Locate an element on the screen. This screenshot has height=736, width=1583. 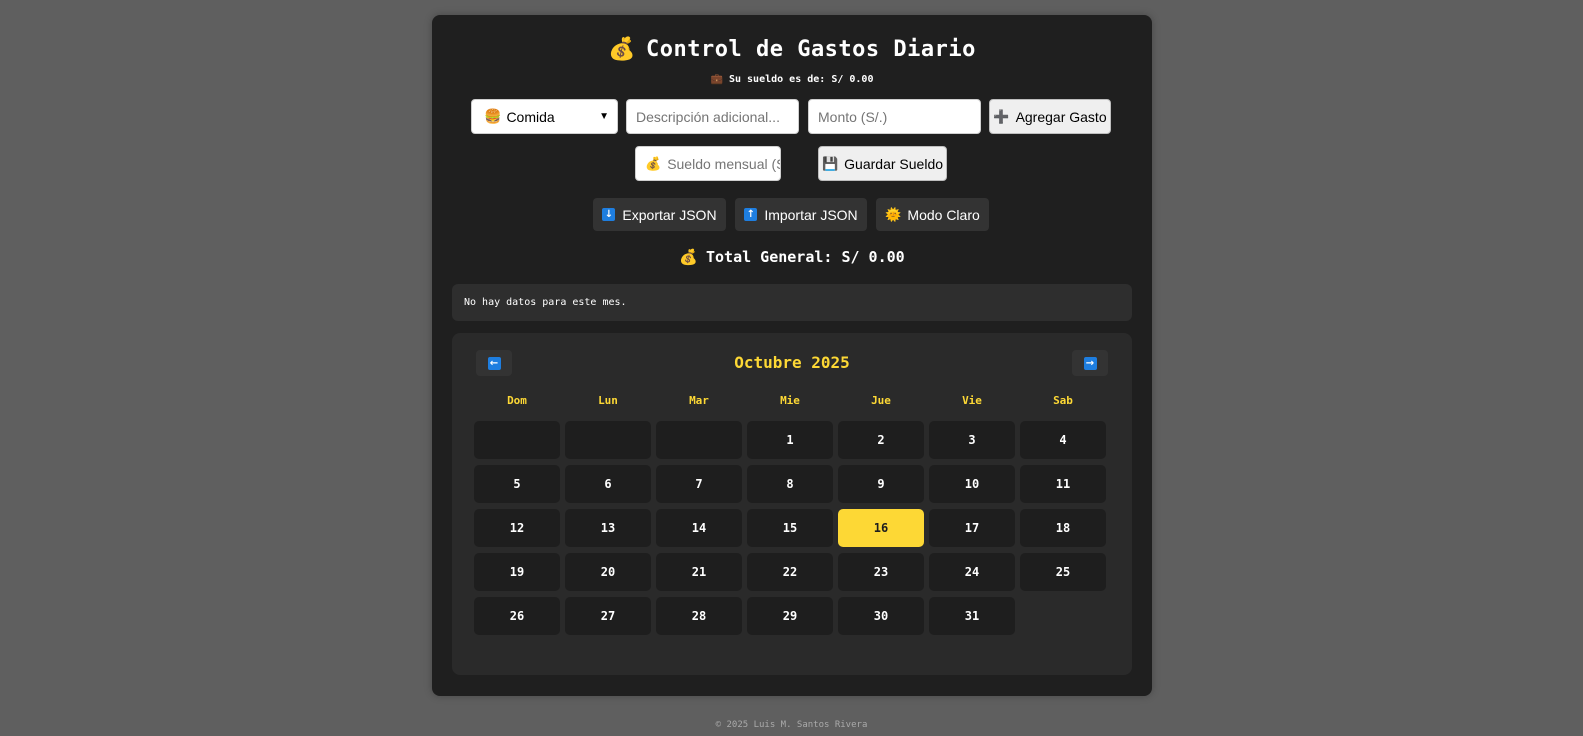
weekday-header: Sab is located at coordinates (1063, 400).